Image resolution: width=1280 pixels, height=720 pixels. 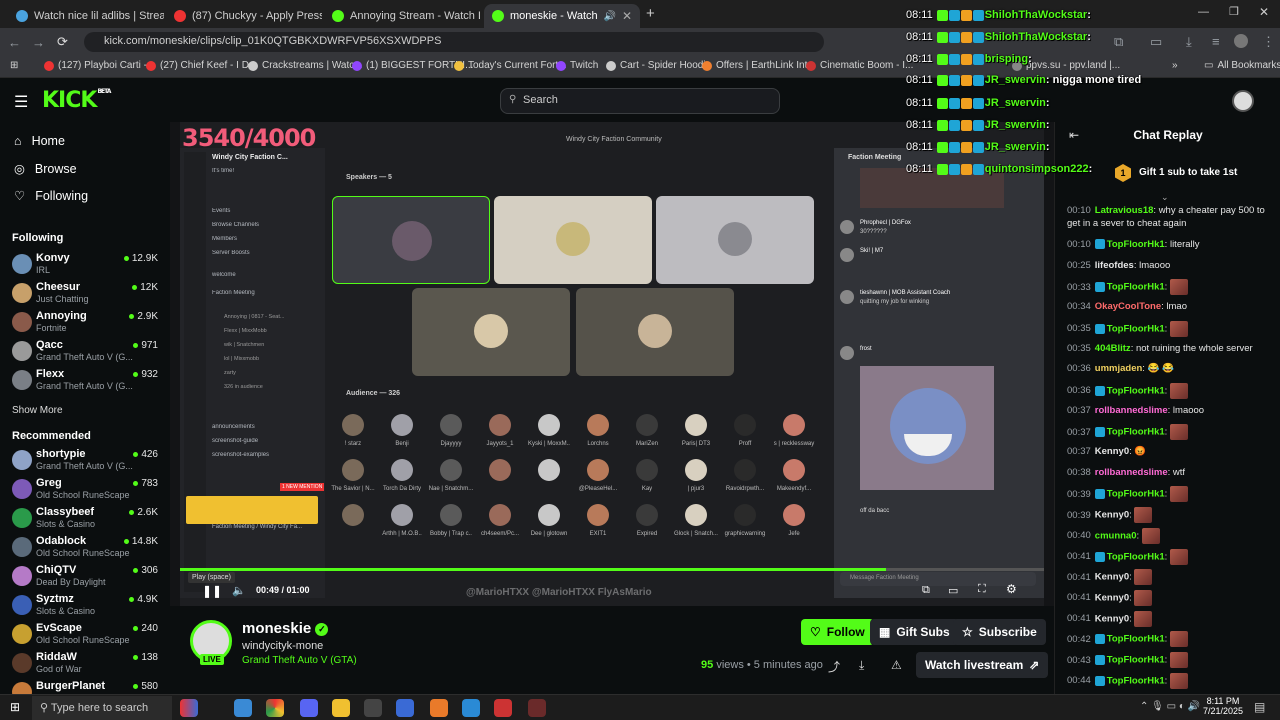 I want to click on channel-item: Qacc Grand Theft Auto V (G... 971, so click(x=87, y=353).